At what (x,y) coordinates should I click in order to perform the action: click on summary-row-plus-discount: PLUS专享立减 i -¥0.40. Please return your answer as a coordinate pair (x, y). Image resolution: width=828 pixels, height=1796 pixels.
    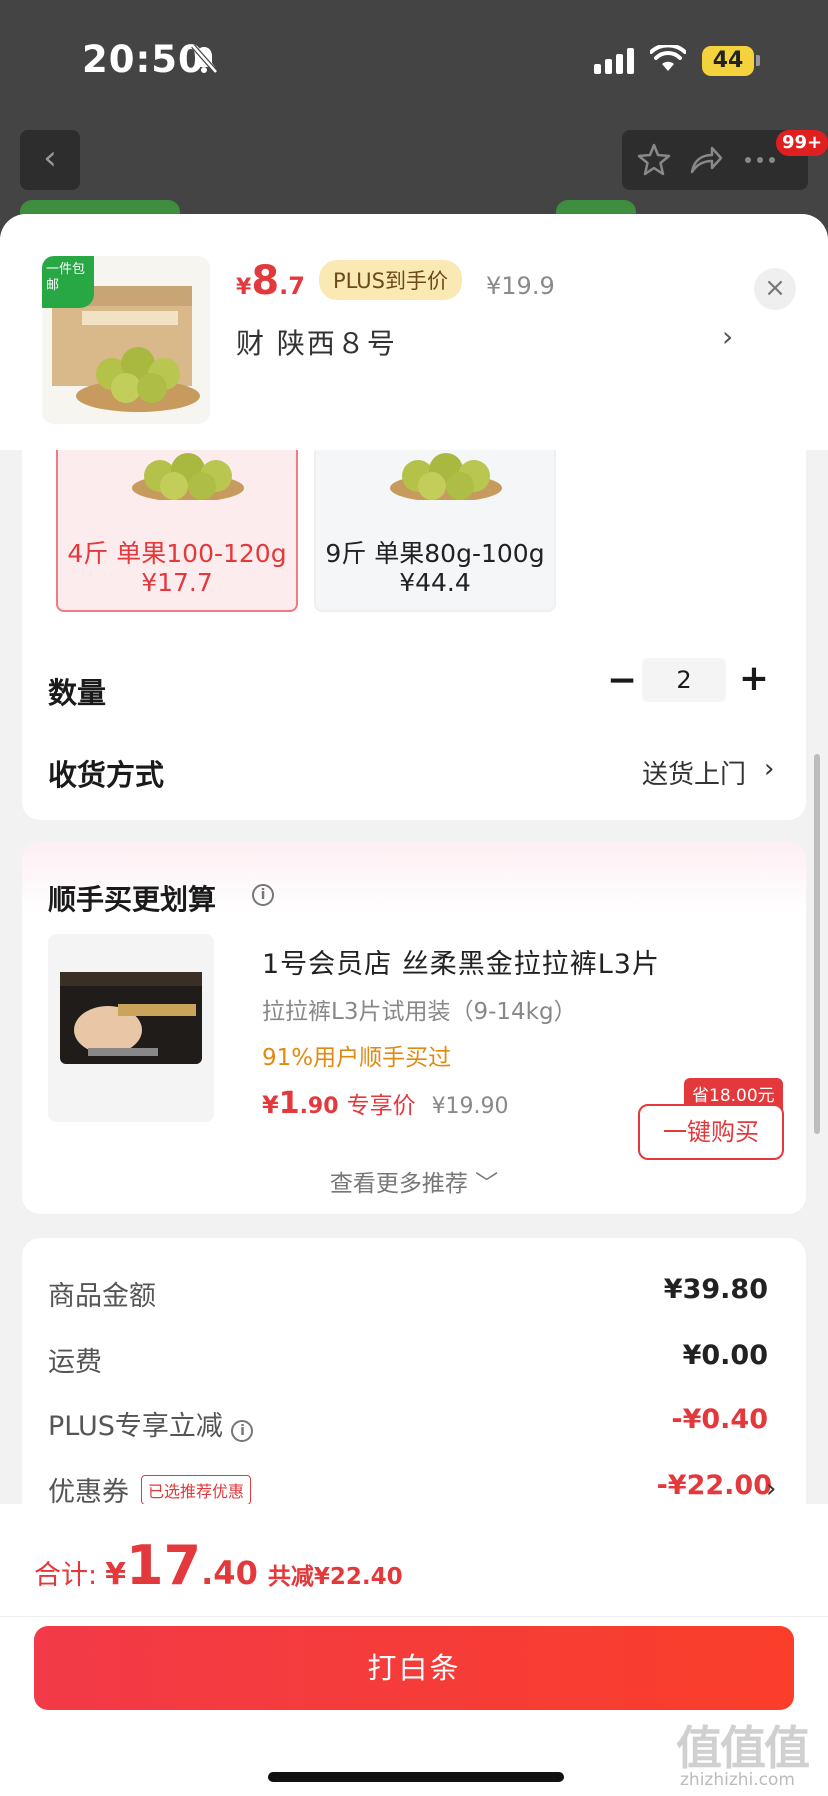
    Looking at the image, I should click on (408, 1424).